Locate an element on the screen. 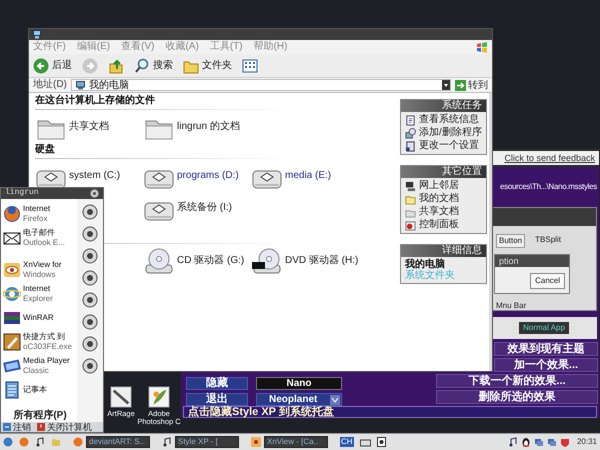 The width and height of the screenshot is (600, 450). address-field: 我的电脑 is located at coordinates (260, 85).